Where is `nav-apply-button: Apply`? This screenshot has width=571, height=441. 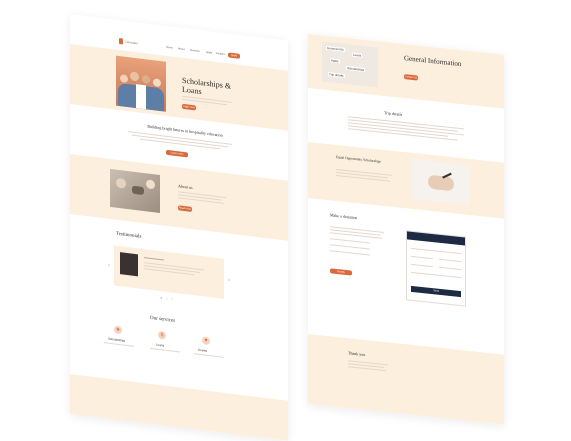 nav-apply-button: Apply is located at coordinates (234, 55).